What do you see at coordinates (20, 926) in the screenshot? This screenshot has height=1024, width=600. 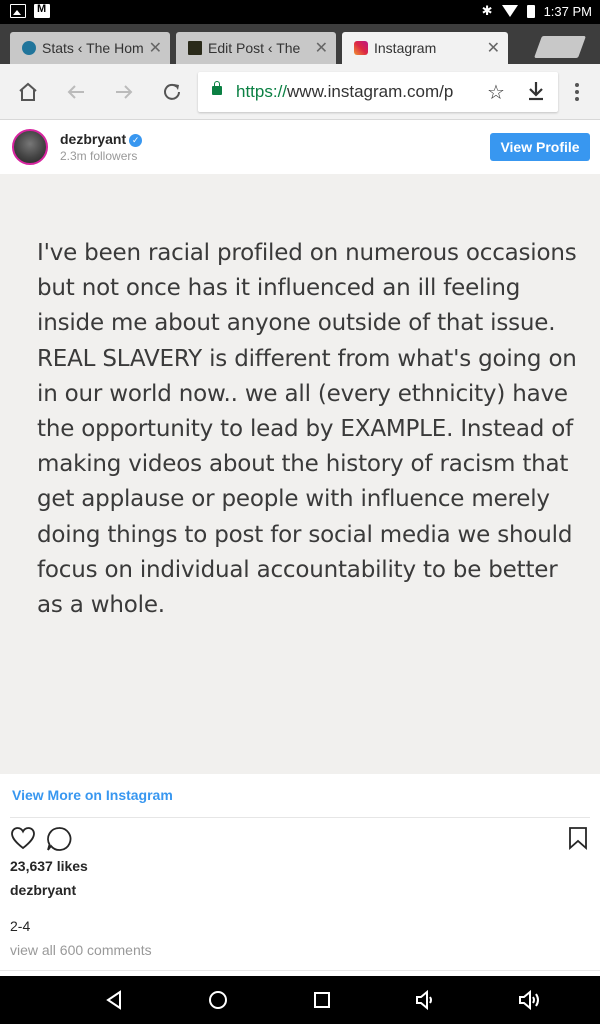 I see `post-date: 2-4` at bounding box center [20, 926].